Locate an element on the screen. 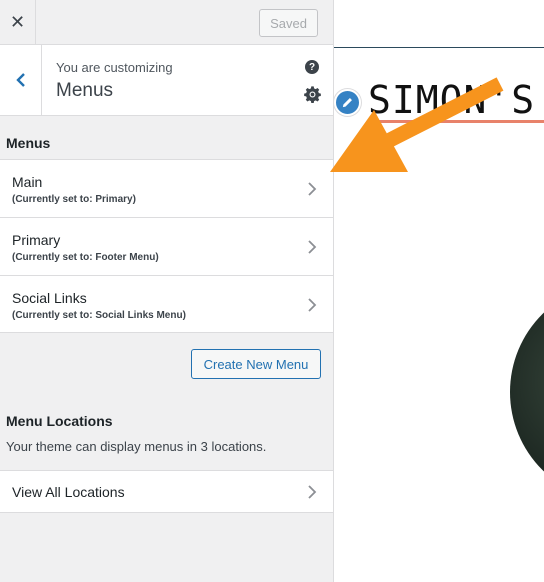  menu-item-status: (Currently set to: Primary) is located at coordinates (74, 199).